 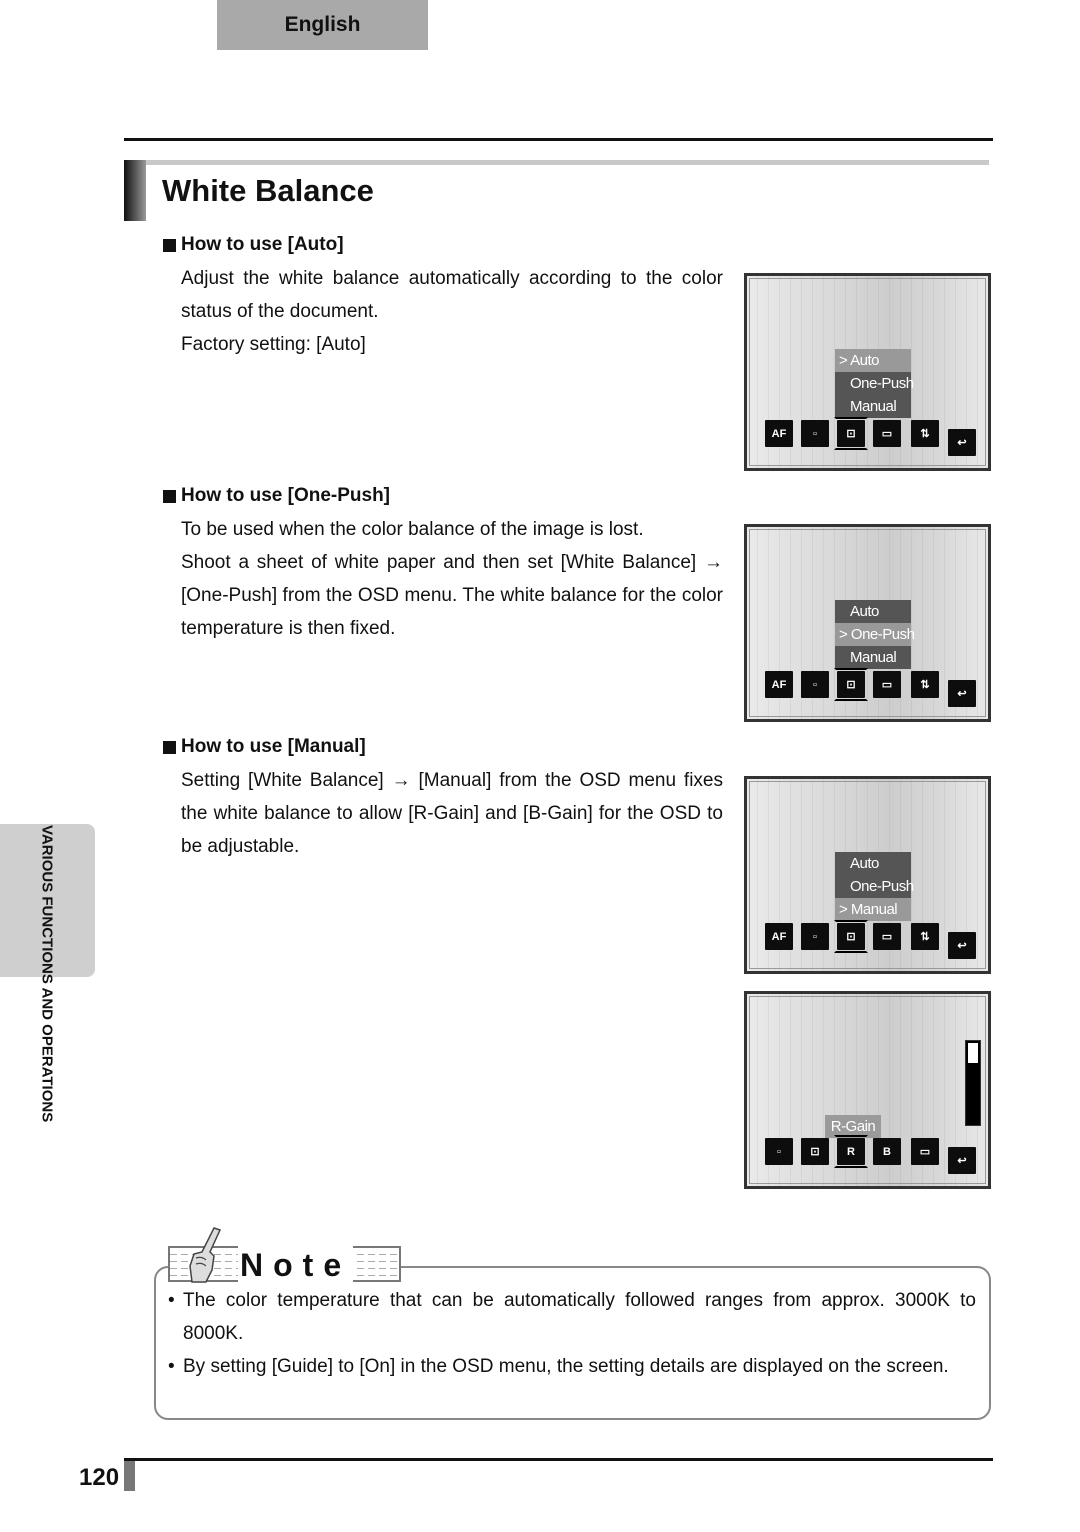 I want to click on pointing-hand-icon, so click(x=205, y=1255).